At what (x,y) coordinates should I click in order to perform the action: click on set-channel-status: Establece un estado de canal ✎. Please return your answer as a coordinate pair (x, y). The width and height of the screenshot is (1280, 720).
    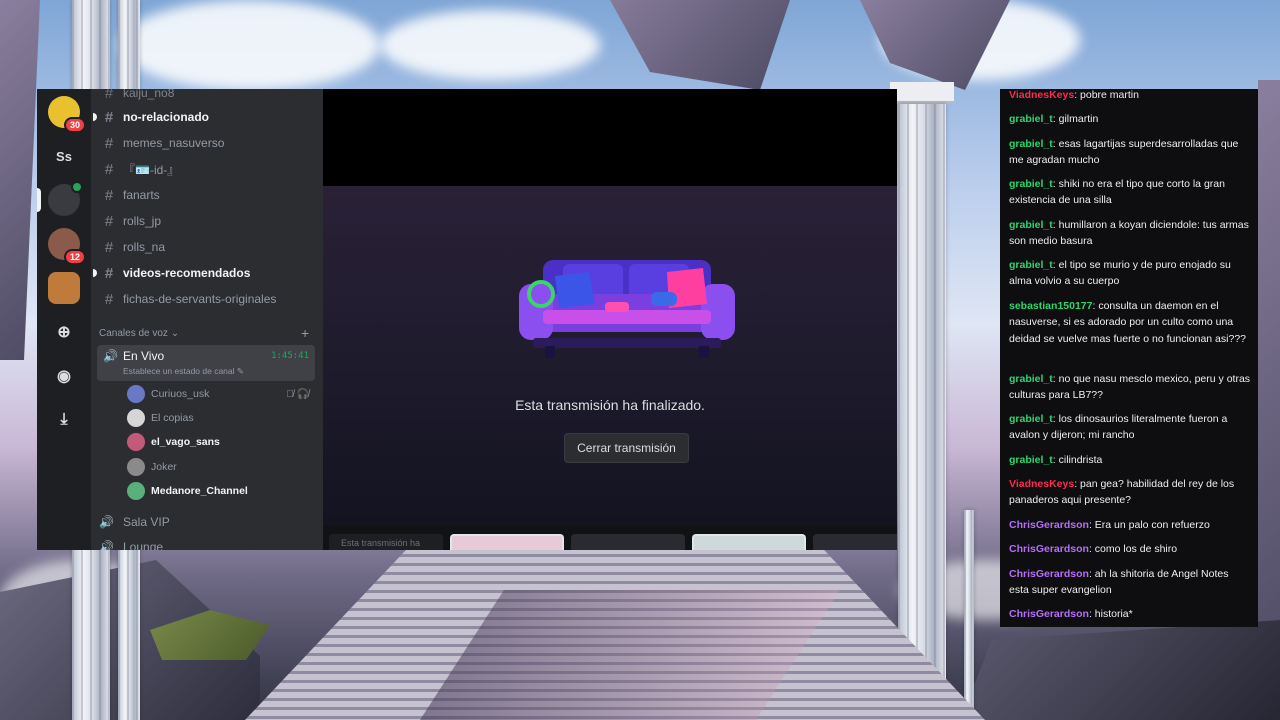
    Looking at the image, I should click on (183, 371).